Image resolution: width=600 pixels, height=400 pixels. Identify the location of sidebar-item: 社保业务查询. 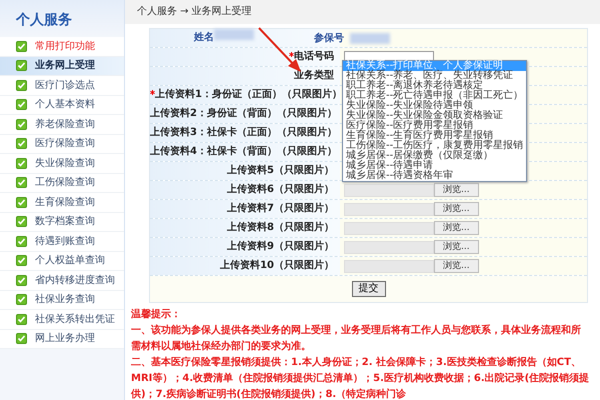
(62, 300).